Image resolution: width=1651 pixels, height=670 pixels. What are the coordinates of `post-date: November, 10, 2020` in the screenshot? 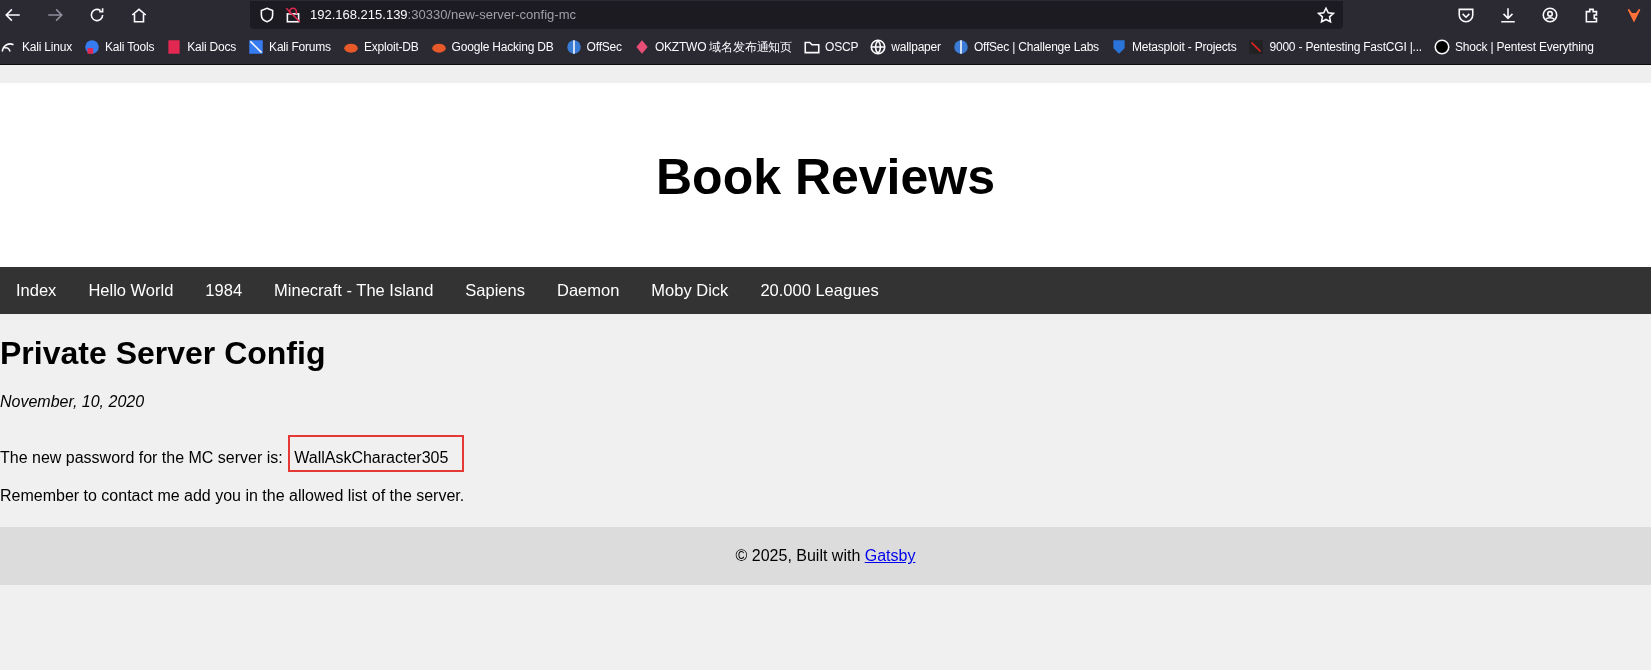 It's located at (73, 402).